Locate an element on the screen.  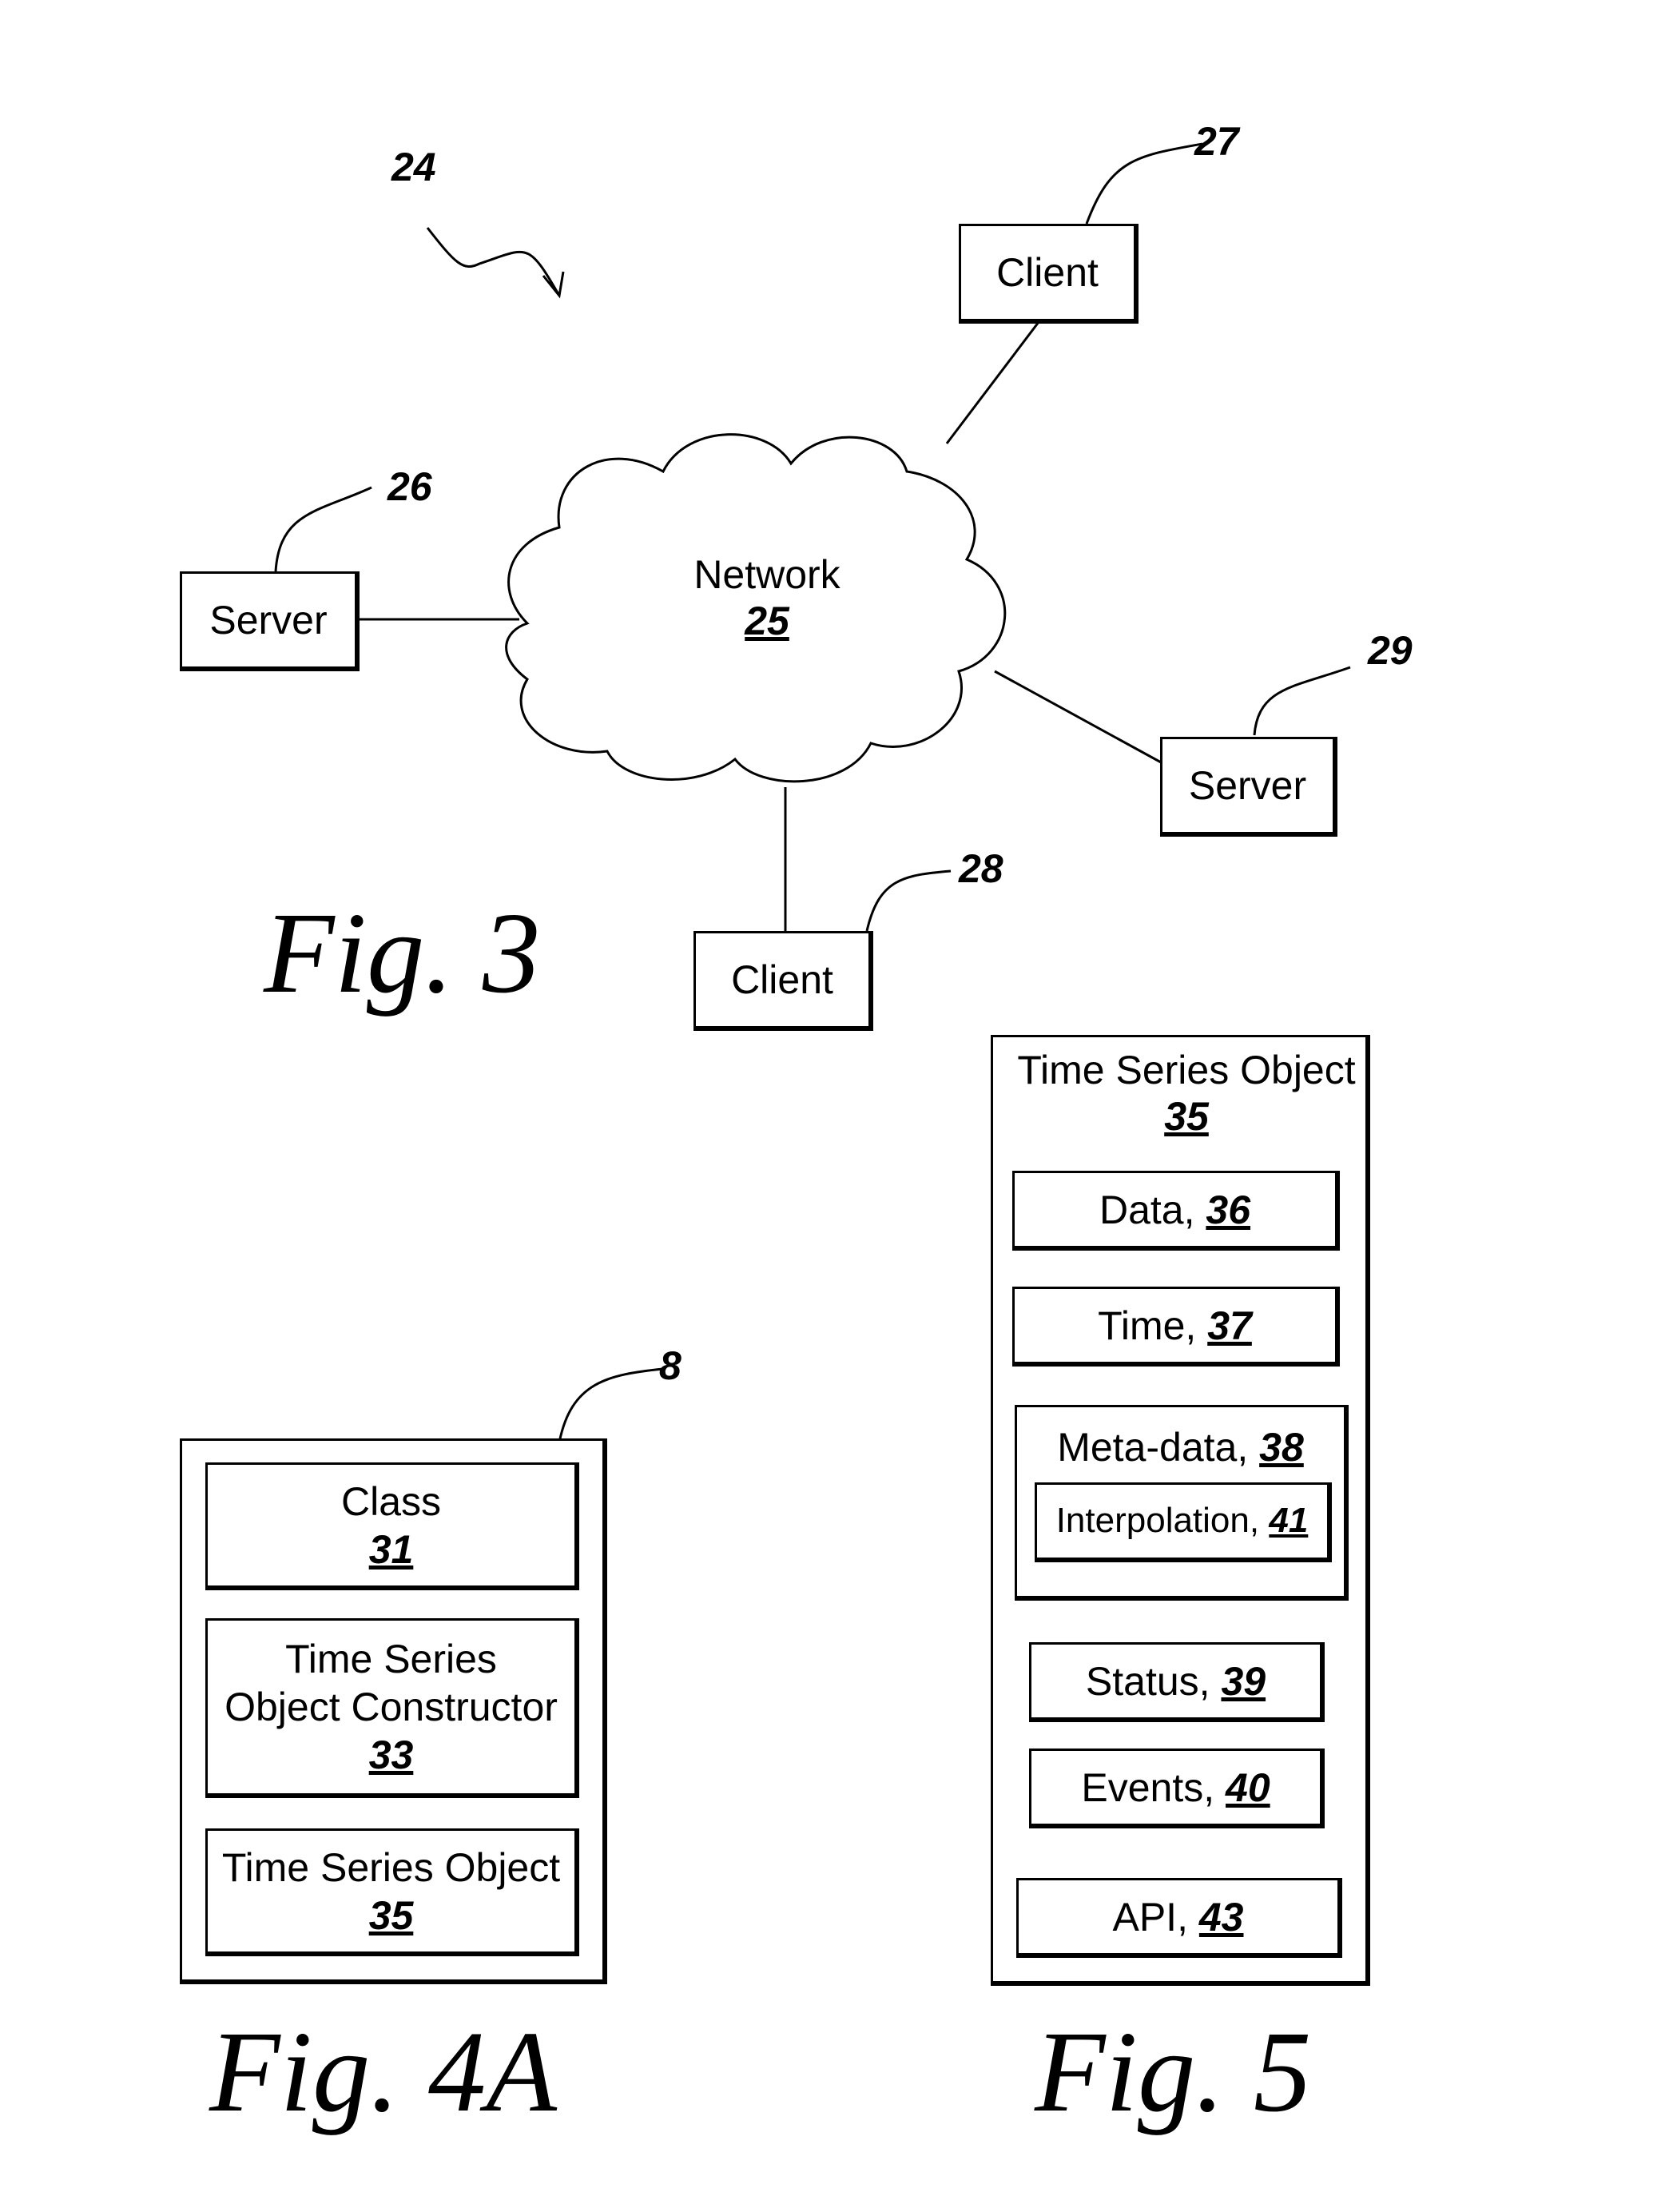
api-43-box: API, 43 is located at coordinates (1179, 1918).